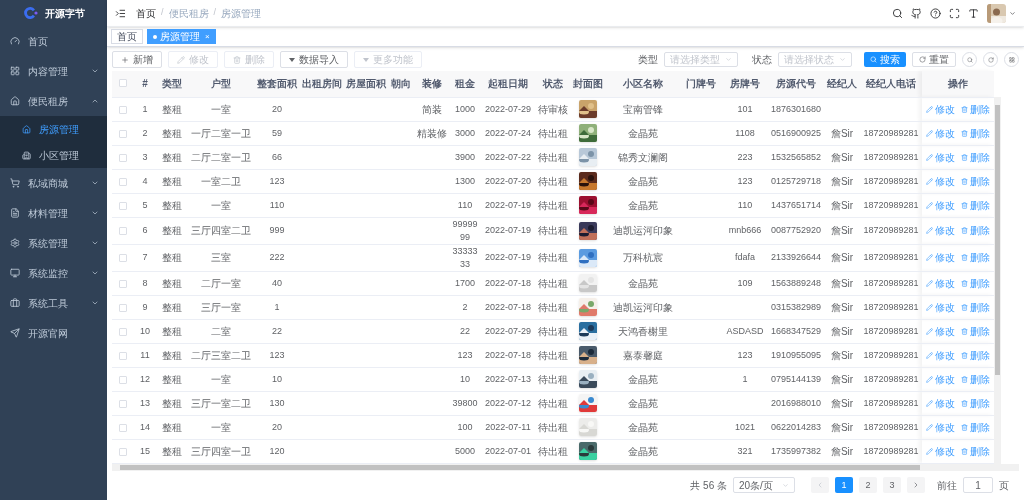 This screenshot has height=500, width=1024. I want to click on table-cell: 15, so click(145, 450).